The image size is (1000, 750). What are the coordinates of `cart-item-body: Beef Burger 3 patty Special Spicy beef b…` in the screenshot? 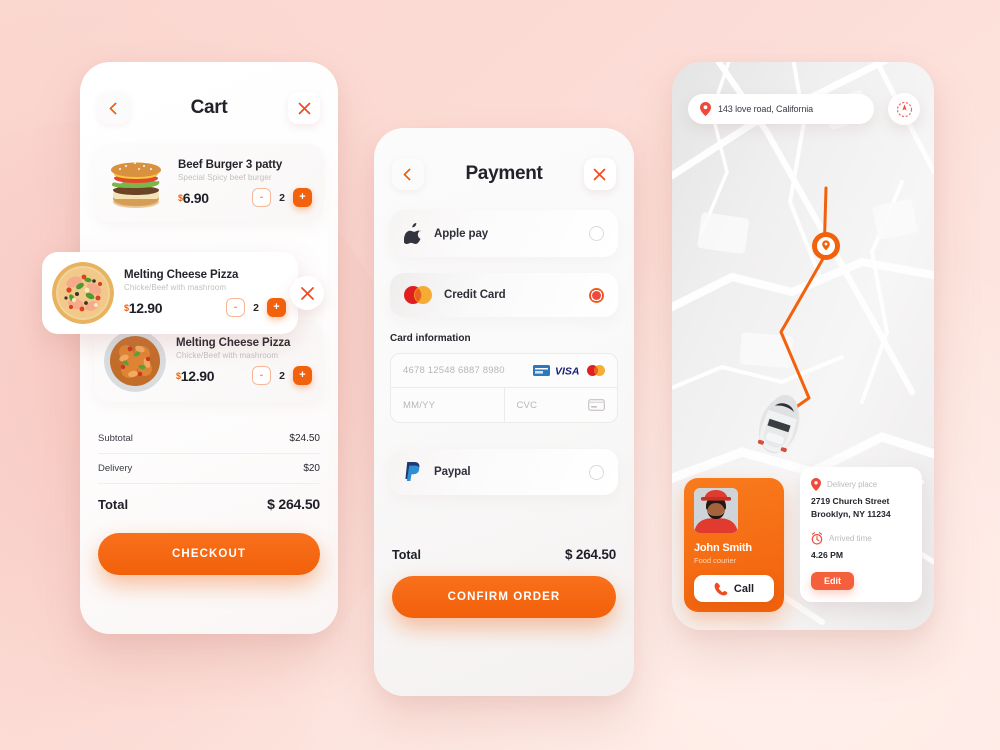 It's located at (245, 183).